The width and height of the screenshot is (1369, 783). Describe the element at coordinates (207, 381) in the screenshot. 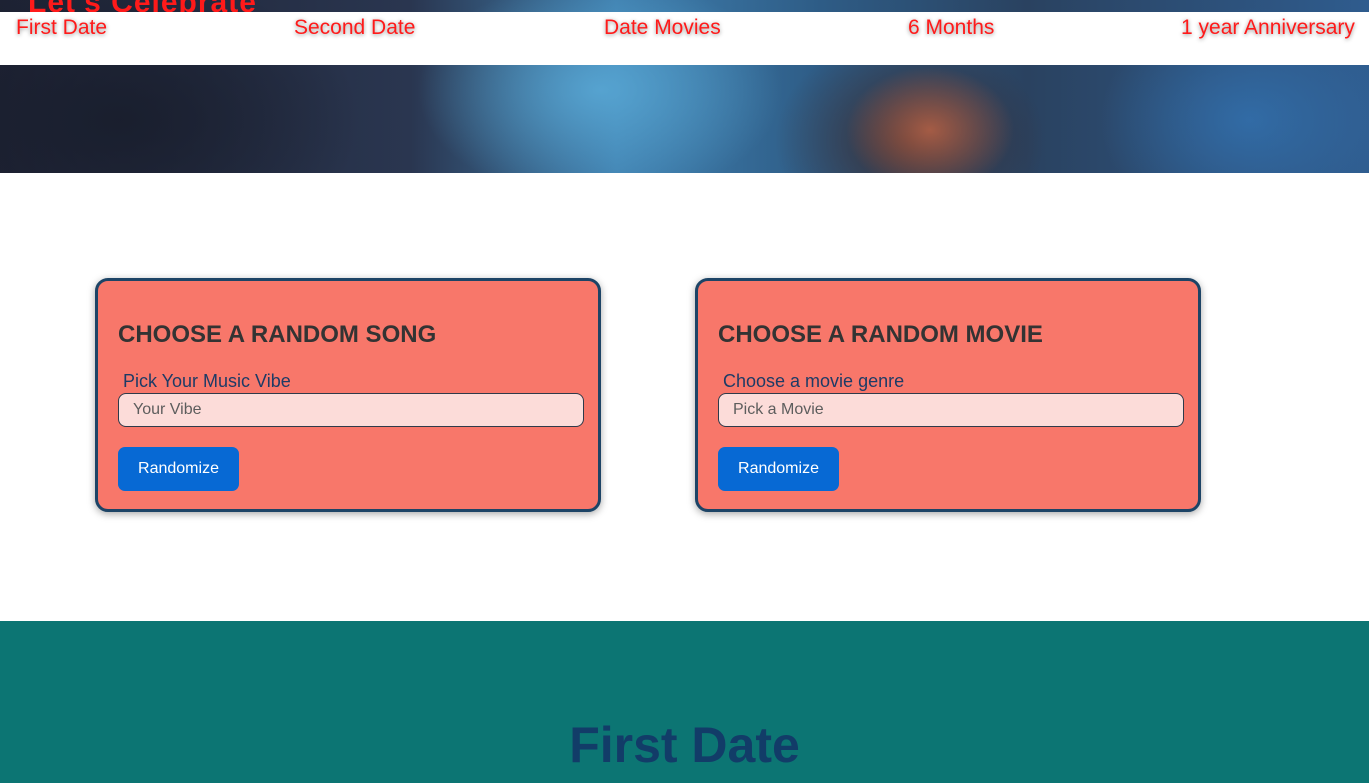

I see `music-vibe-label: Pick Your Music Vibe` at that location.